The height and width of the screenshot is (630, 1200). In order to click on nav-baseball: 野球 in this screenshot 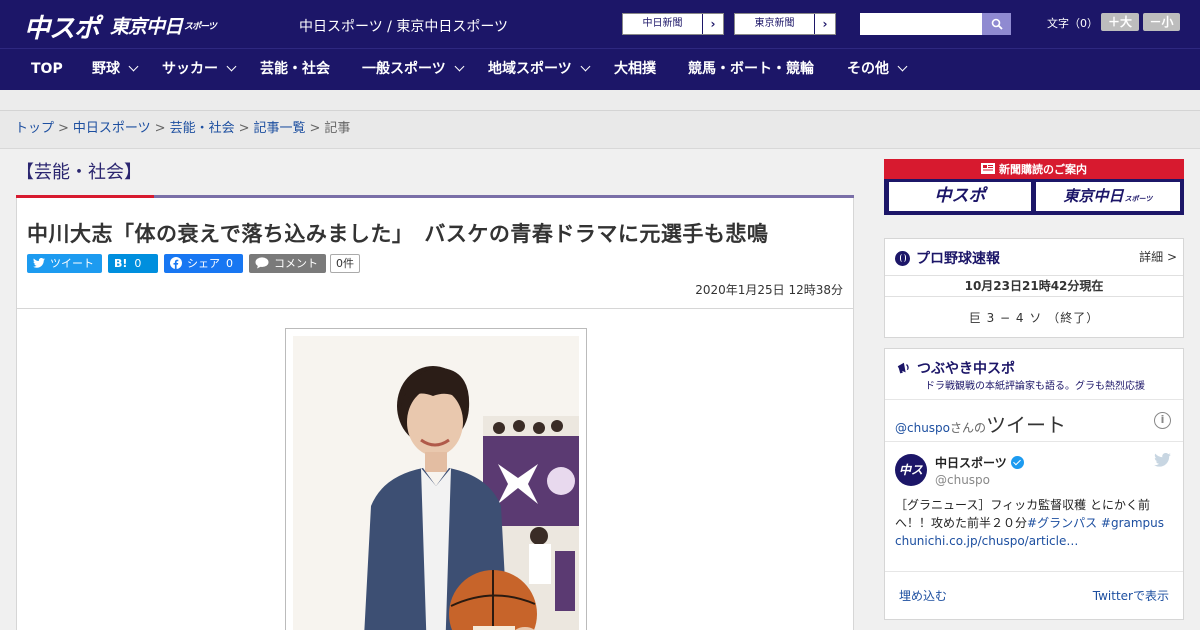, I will do `click(115, 70)`.